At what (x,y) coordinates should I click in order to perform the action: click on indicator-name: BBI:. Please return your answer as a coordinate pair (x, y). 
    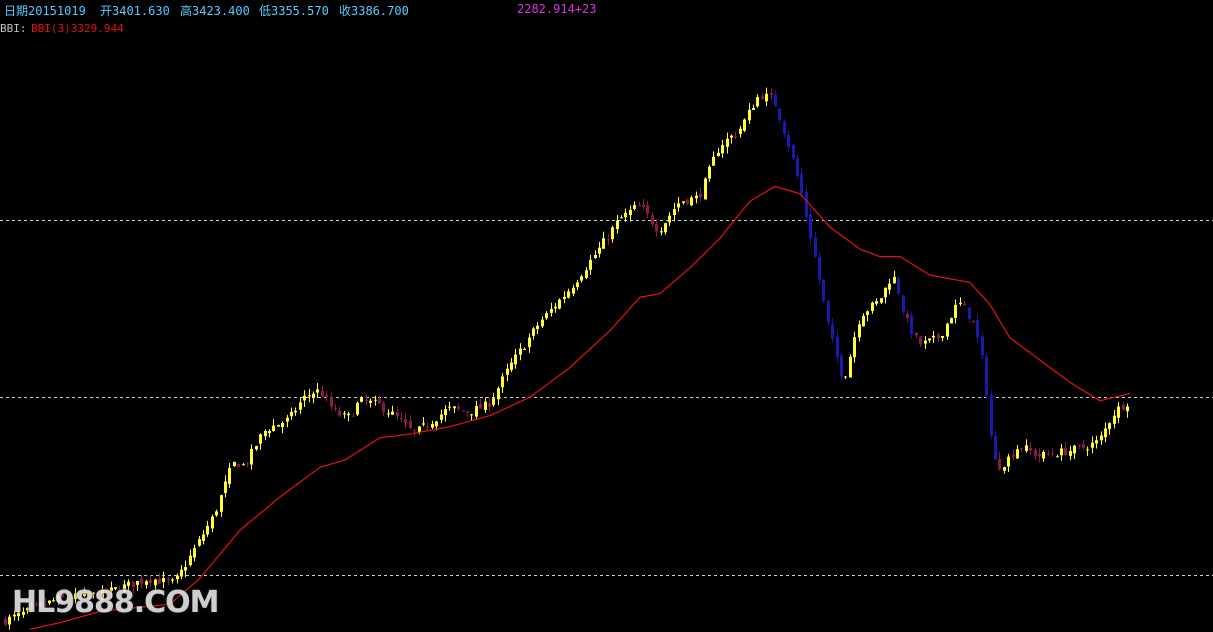
    Looking at the image, I should click on (13, 28).